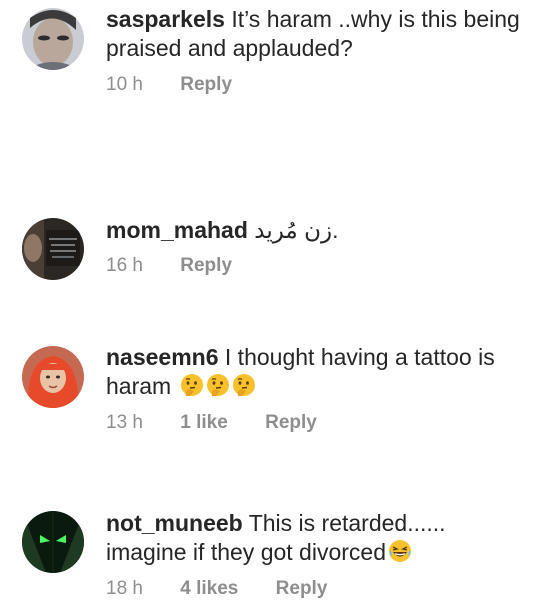 This screenshot has height=611, width=541. Describe the element at coordinates (169, 266) in the screenshot. I see `comment-meta: 16 h Reply` at that location.